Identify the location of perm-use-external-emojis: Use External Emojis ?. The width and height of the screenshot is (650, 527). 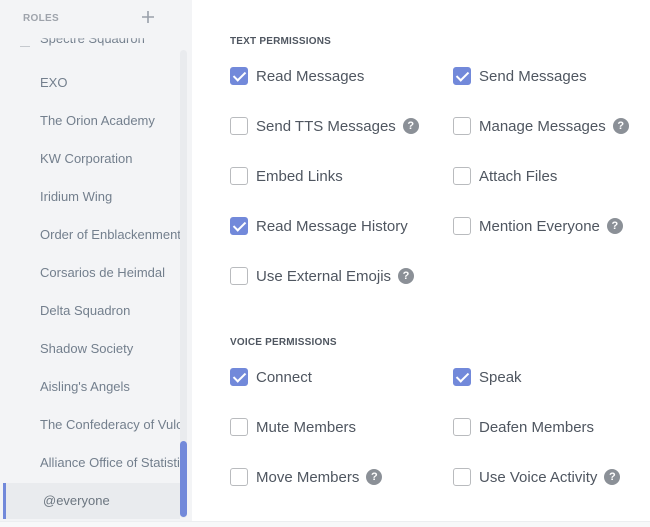
(322, 276).